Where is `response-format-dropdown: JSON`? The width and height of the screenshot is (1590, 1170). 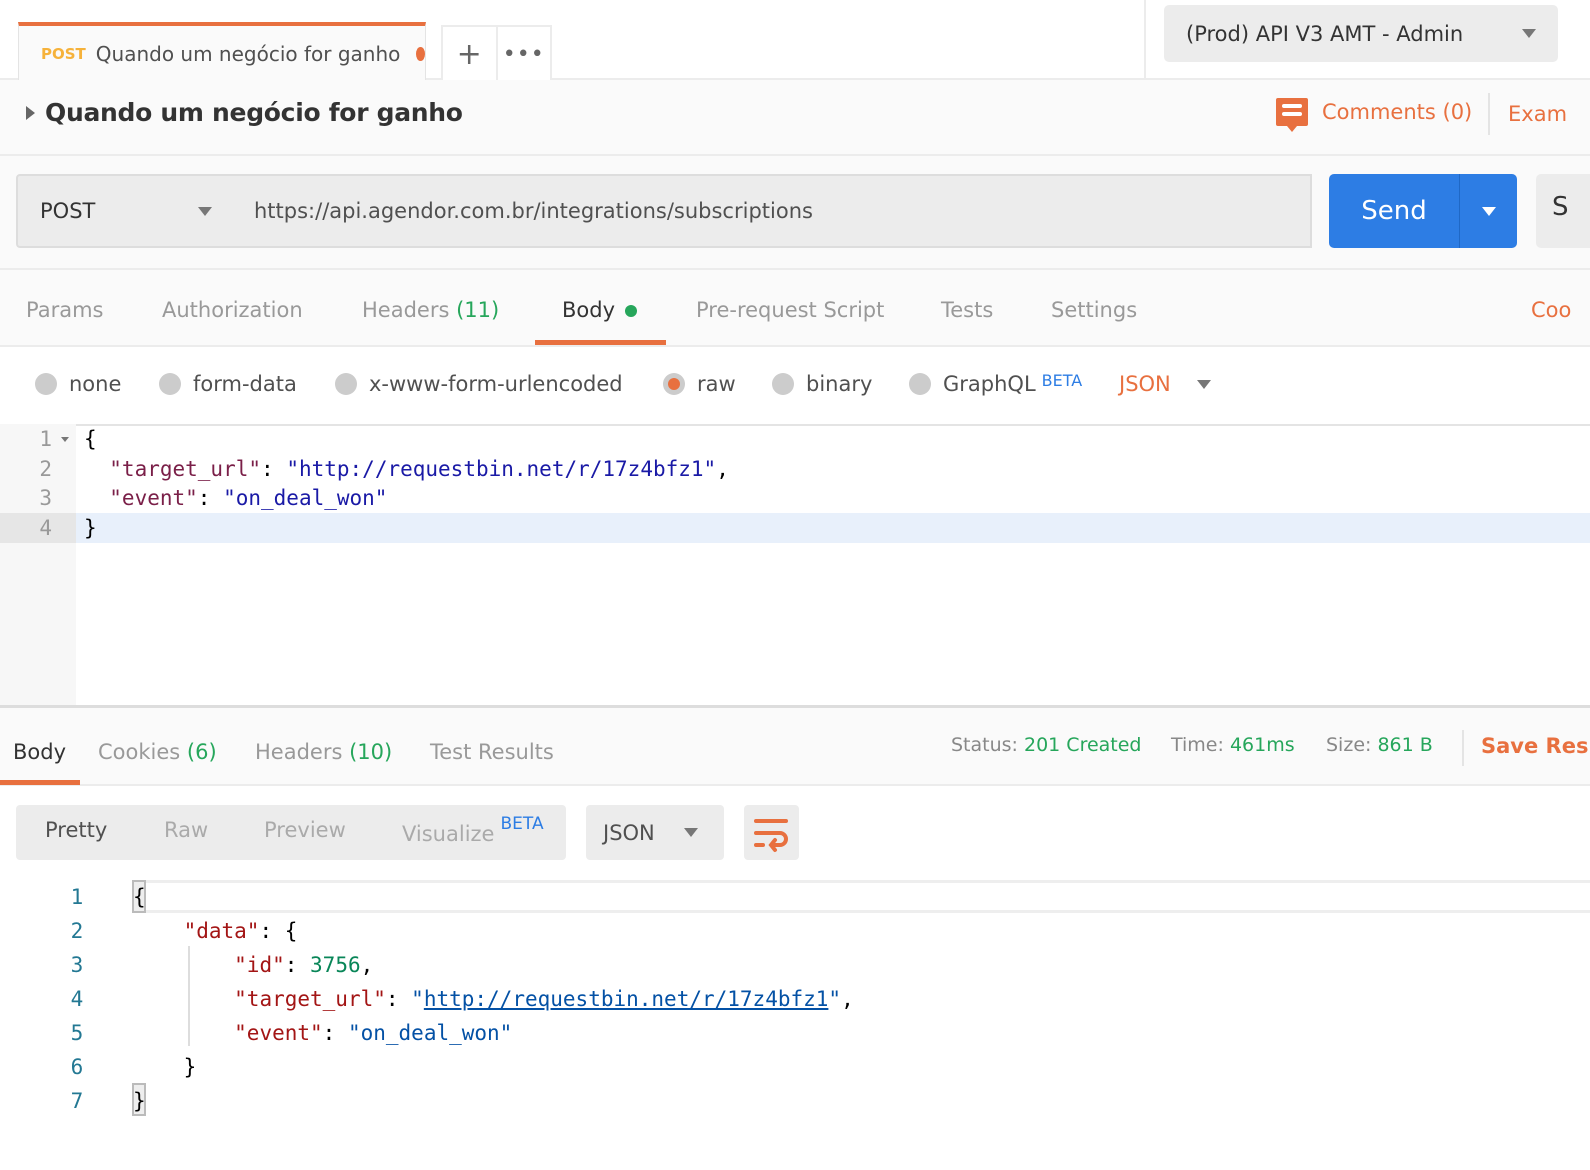 response-format-dropdown: JSON is located at coordinates (655, 832).